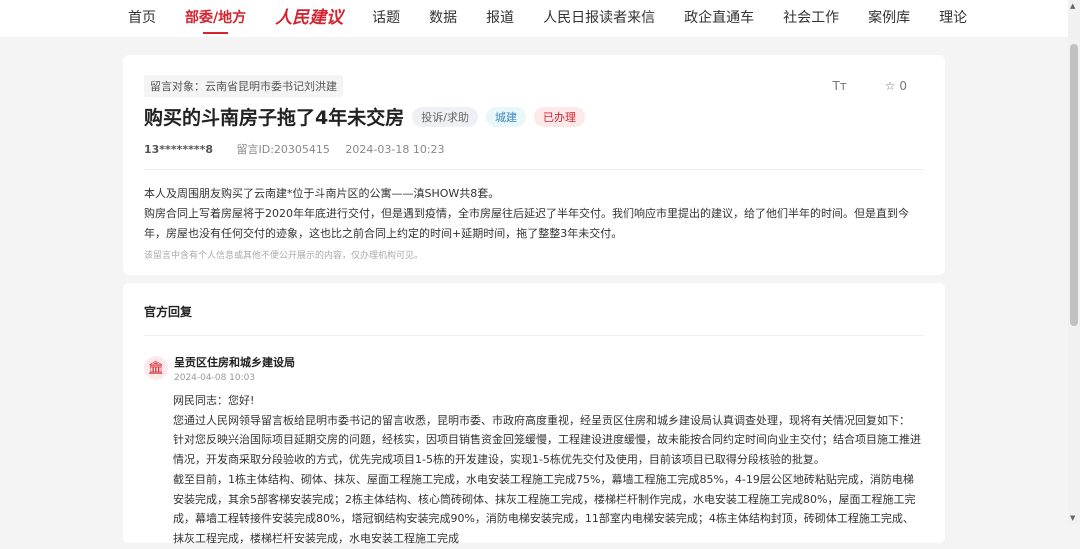 The image size is (1080, 549). What do you see at coordinates (719, 18) in the screenshot?
I see `nav-gov-business: 政企直通车` at bounding box center [719, 18].